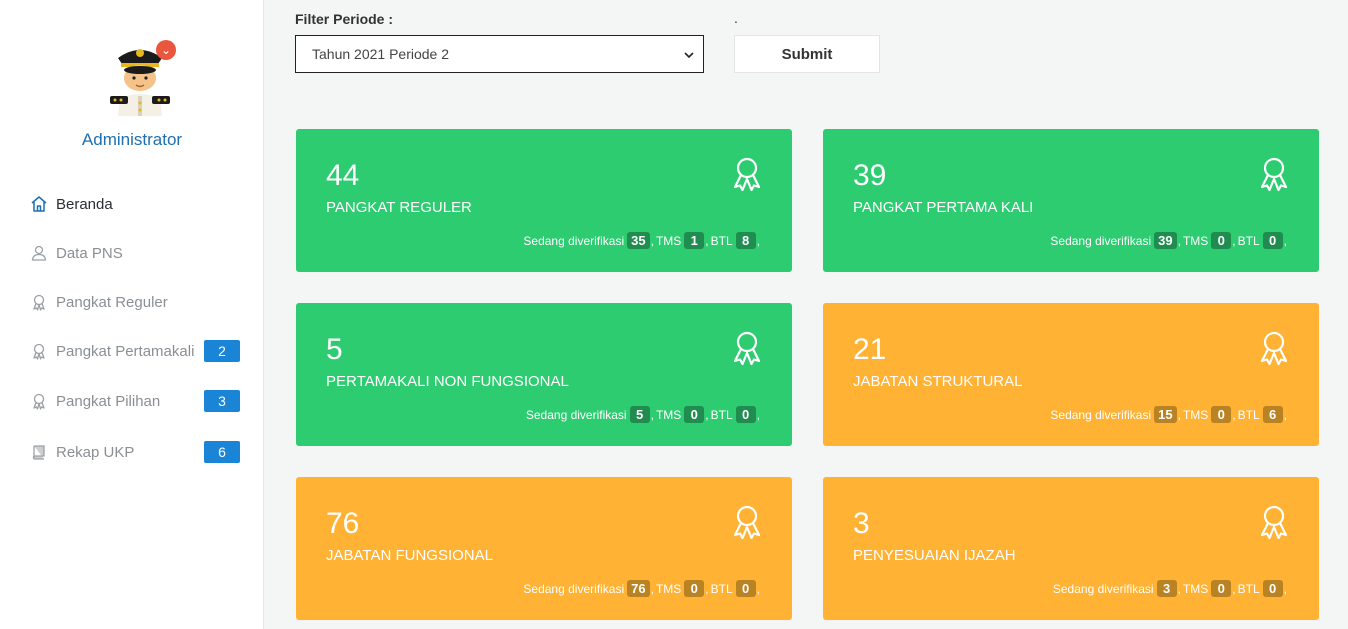 The image size is (1348, 629). Describe the element at coordinates (689, 55) in the screenshot. I see `chevron-down-icon` at that location.